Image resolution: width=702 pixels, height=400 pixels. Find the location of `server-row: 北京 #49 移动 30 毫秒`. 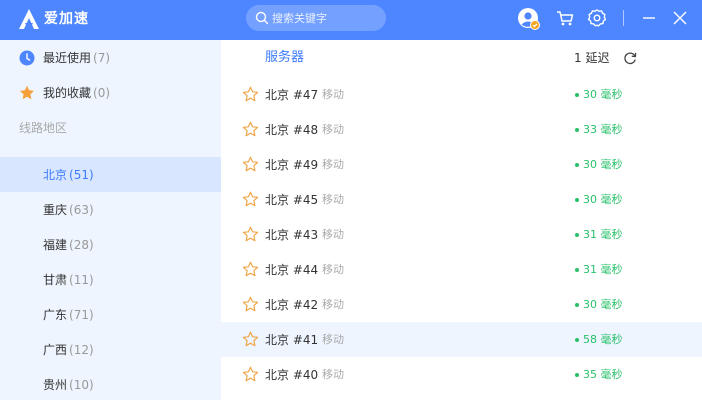

server-row: 北京 #49 移动 30 毫秒 is located at coordinates (461, 164).